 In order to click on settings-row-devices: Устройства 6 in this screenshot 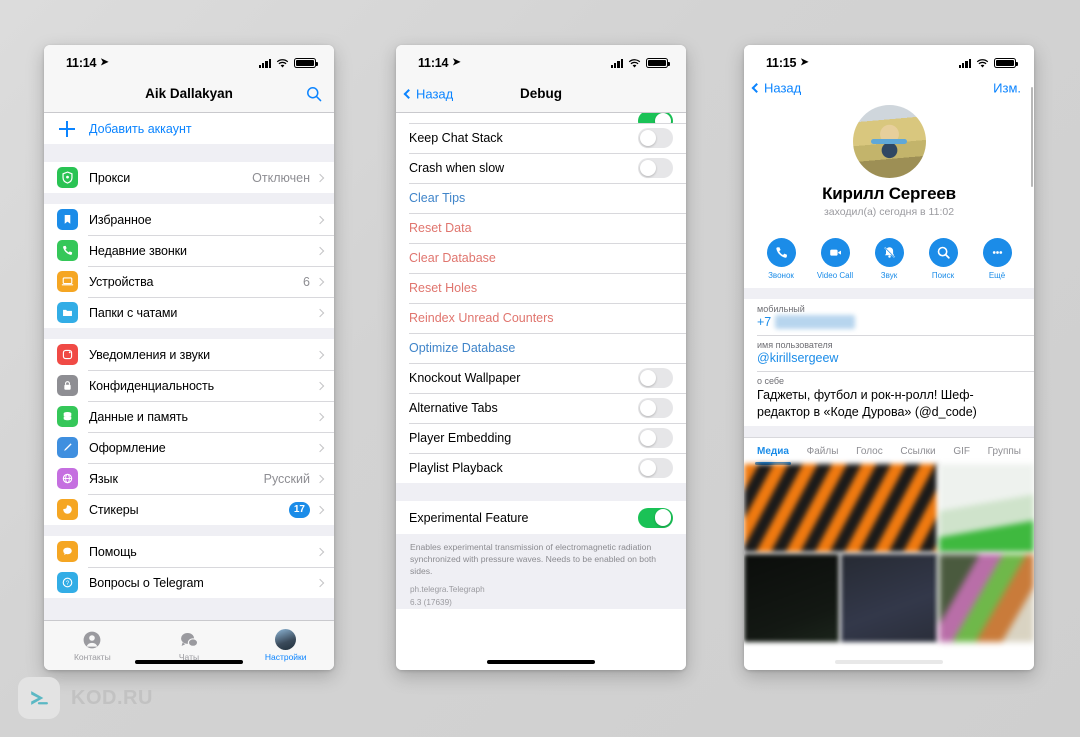, I will do `click(189, 281)`.